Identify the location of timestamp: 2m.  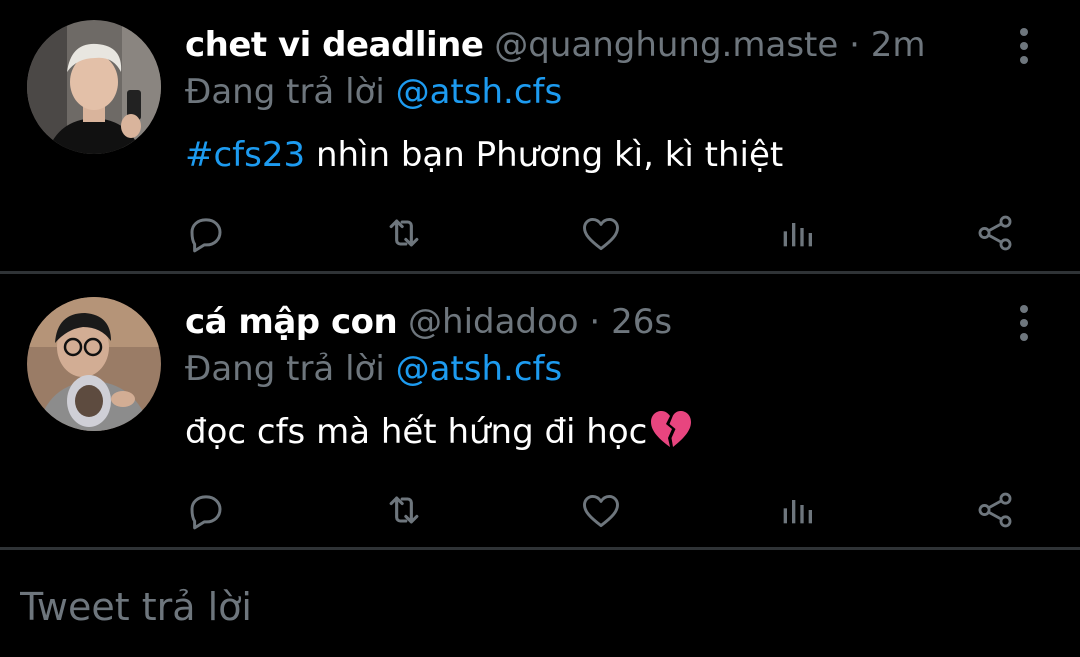
(898, 45).